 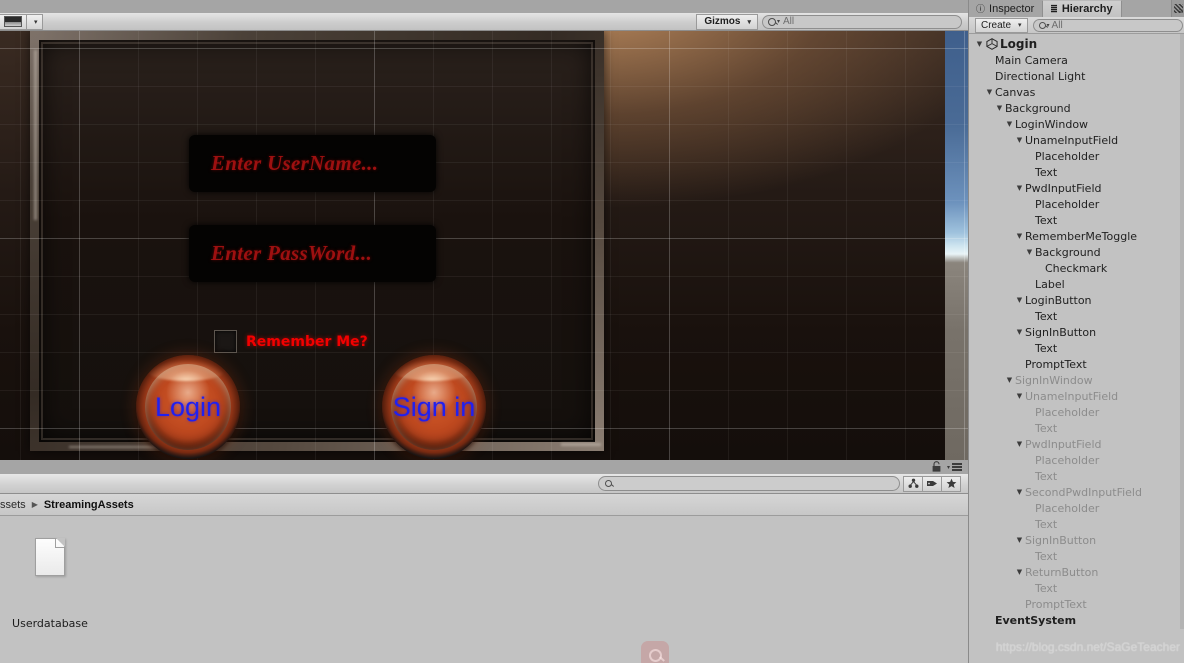 What do you see at coordinates (1058, 300) in the screenshot?
I see `hierarchy-node-label: LoginButton` at bounding box center [1058, 300].